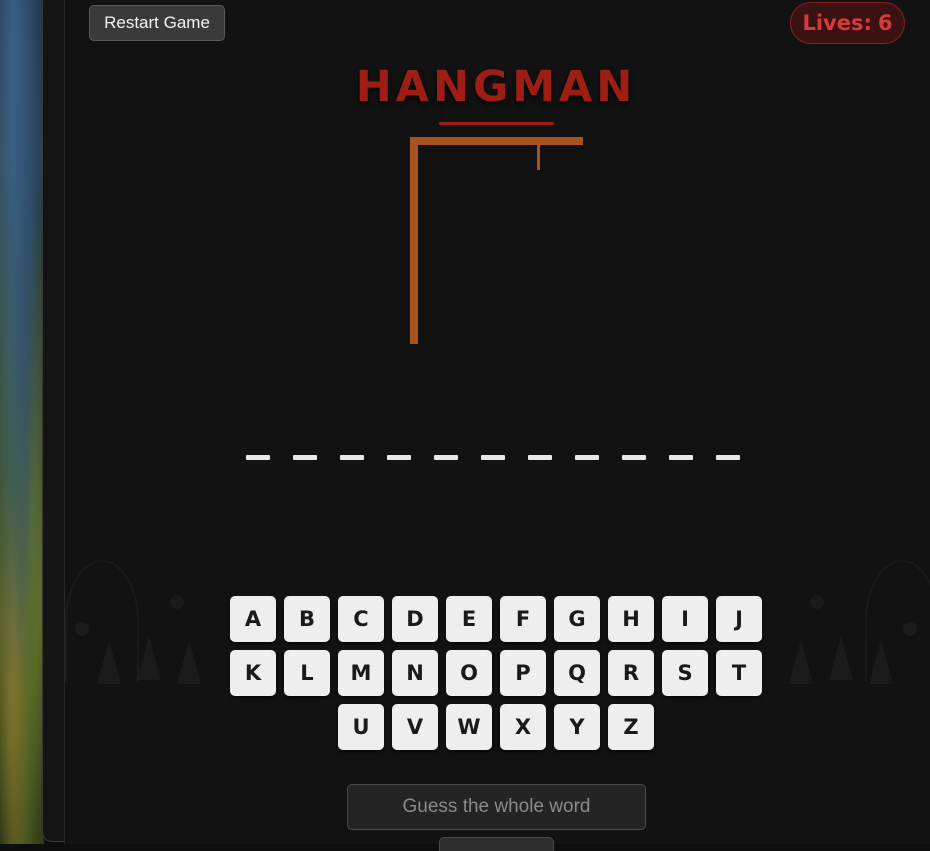 The width and height of the screenshot is (930, 851). I want to click on key-l: L, so click(307, 673).